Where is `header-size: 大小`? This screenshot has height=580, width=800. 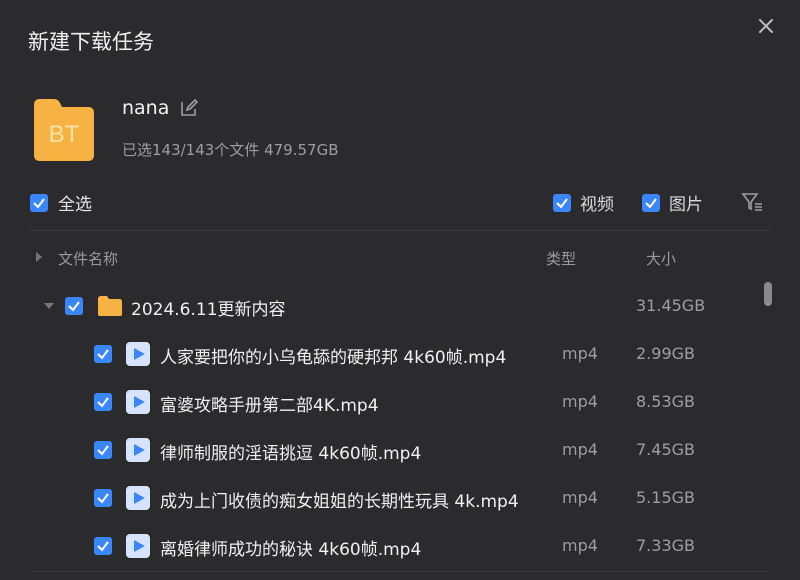
header-size: 大小 is located at coordinates (661, 258).